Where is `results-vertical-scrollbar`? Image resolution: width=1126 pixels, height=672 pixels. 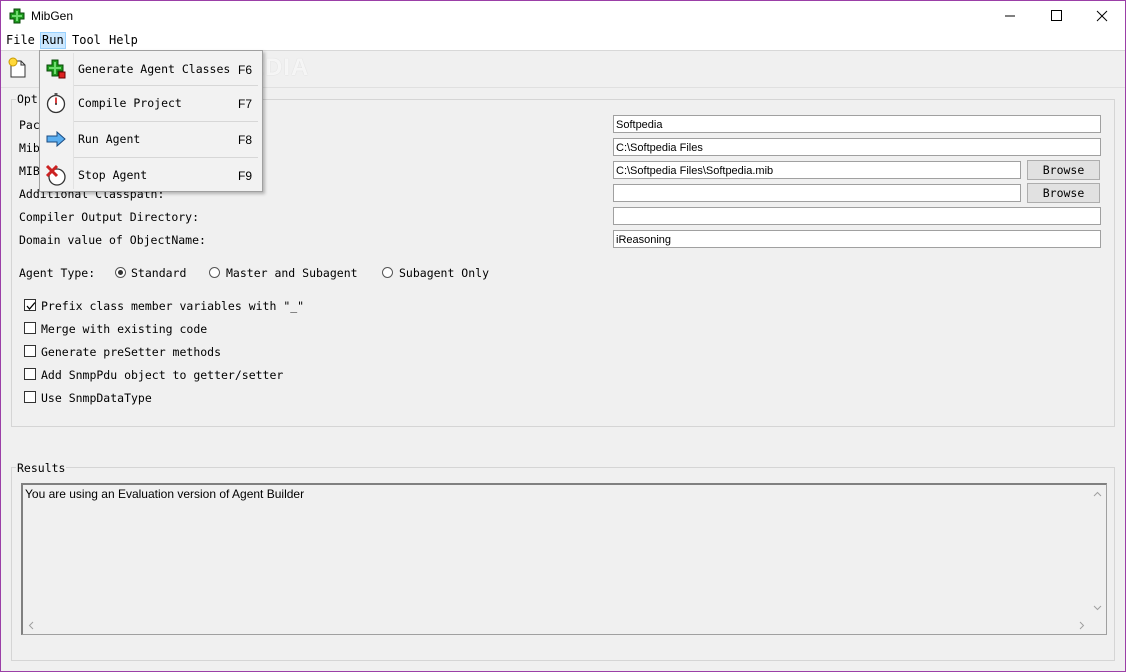
results-vertical-scrollbar is located at coordinates (1097, 551).